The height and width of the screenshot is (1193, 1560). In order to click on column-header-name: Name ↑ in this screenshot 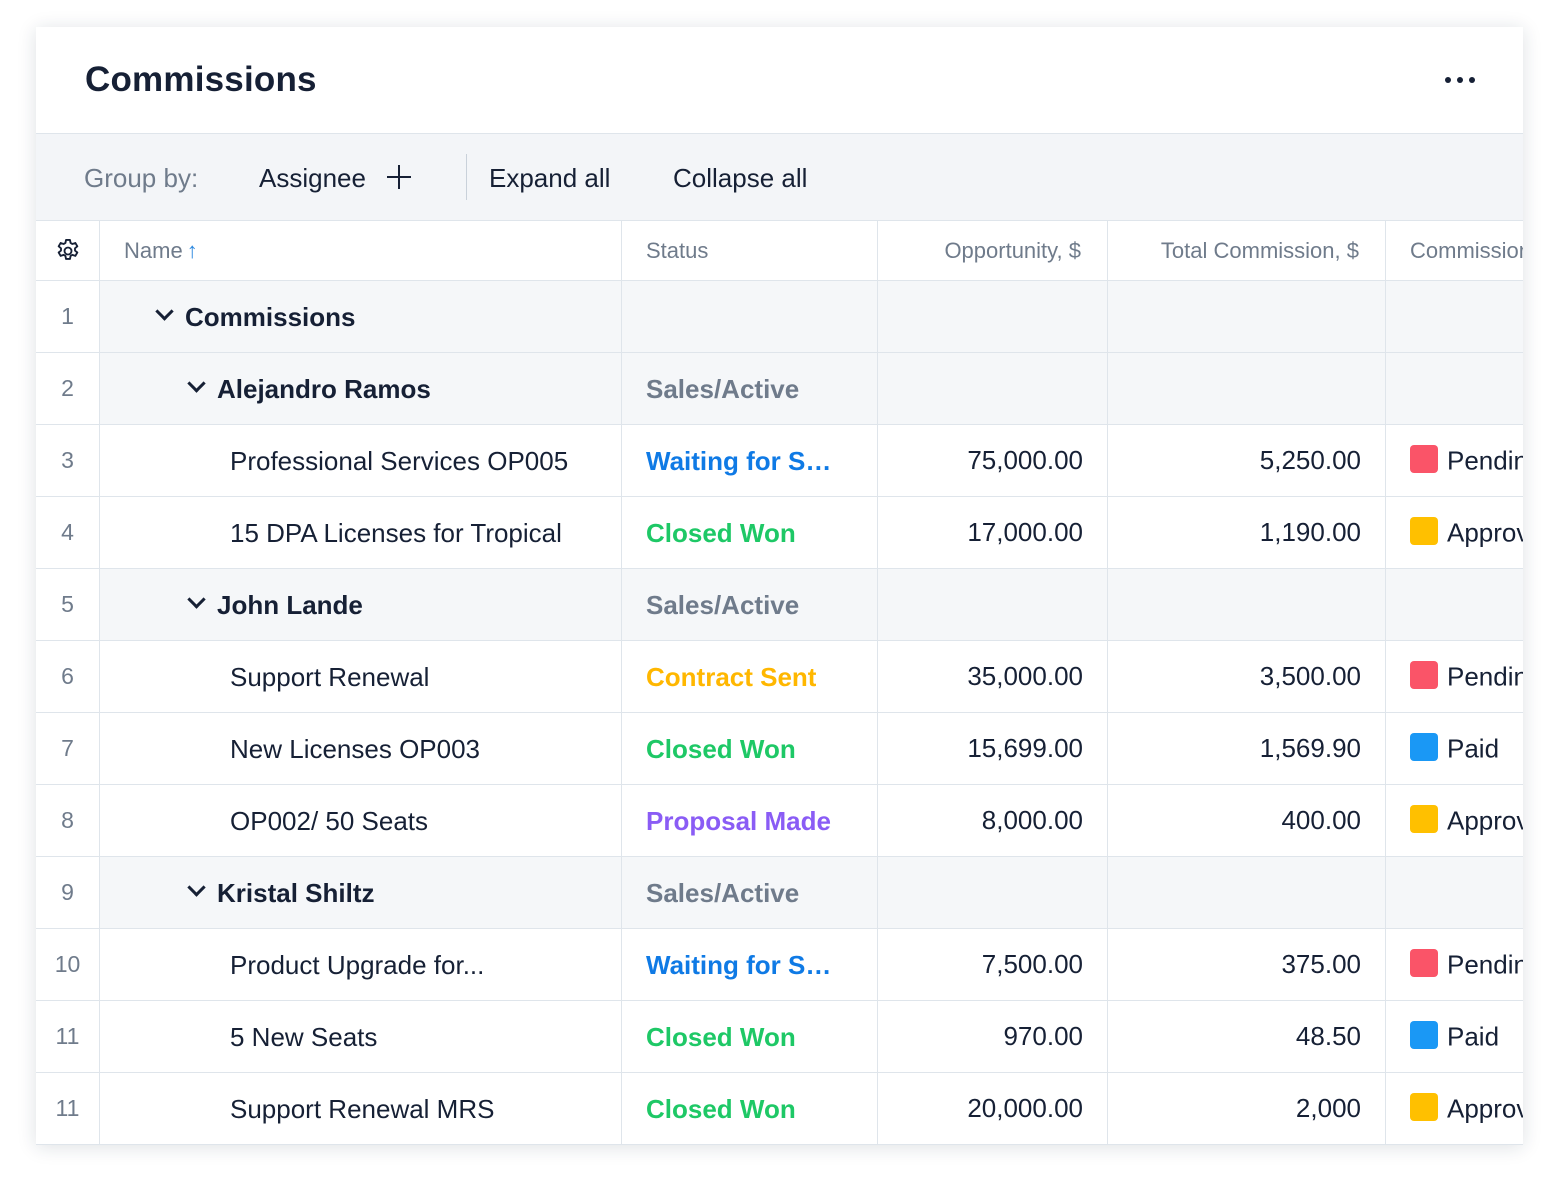, I will do `click(360, 251)`.